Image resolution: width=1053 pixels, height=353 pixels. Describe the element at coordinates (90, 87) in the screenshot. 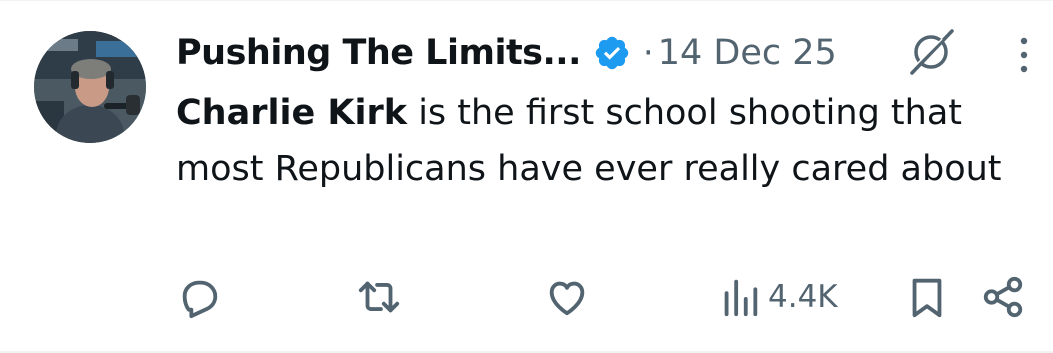

I see `avatar` at that location.